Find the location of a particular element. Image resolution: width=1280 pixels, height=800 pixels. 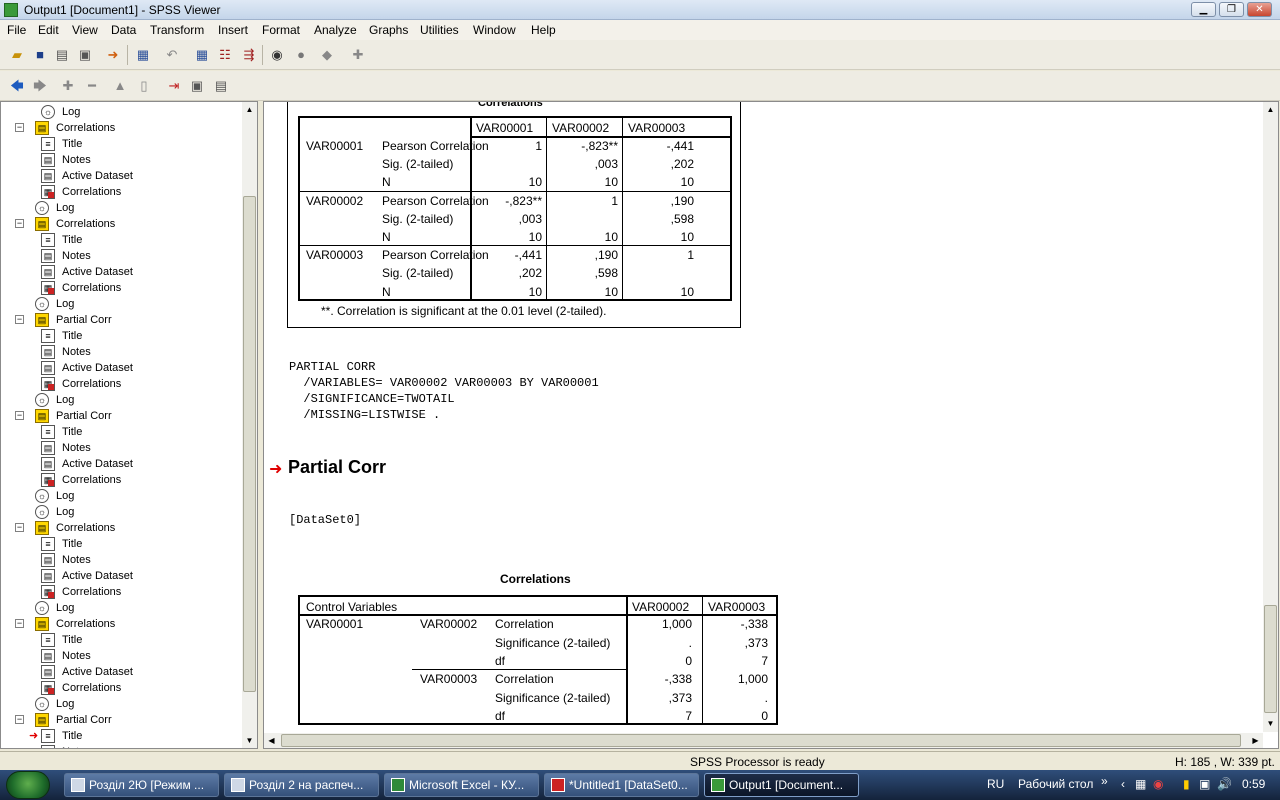

add-icon: ✚ is located at coordinates (358, 55).